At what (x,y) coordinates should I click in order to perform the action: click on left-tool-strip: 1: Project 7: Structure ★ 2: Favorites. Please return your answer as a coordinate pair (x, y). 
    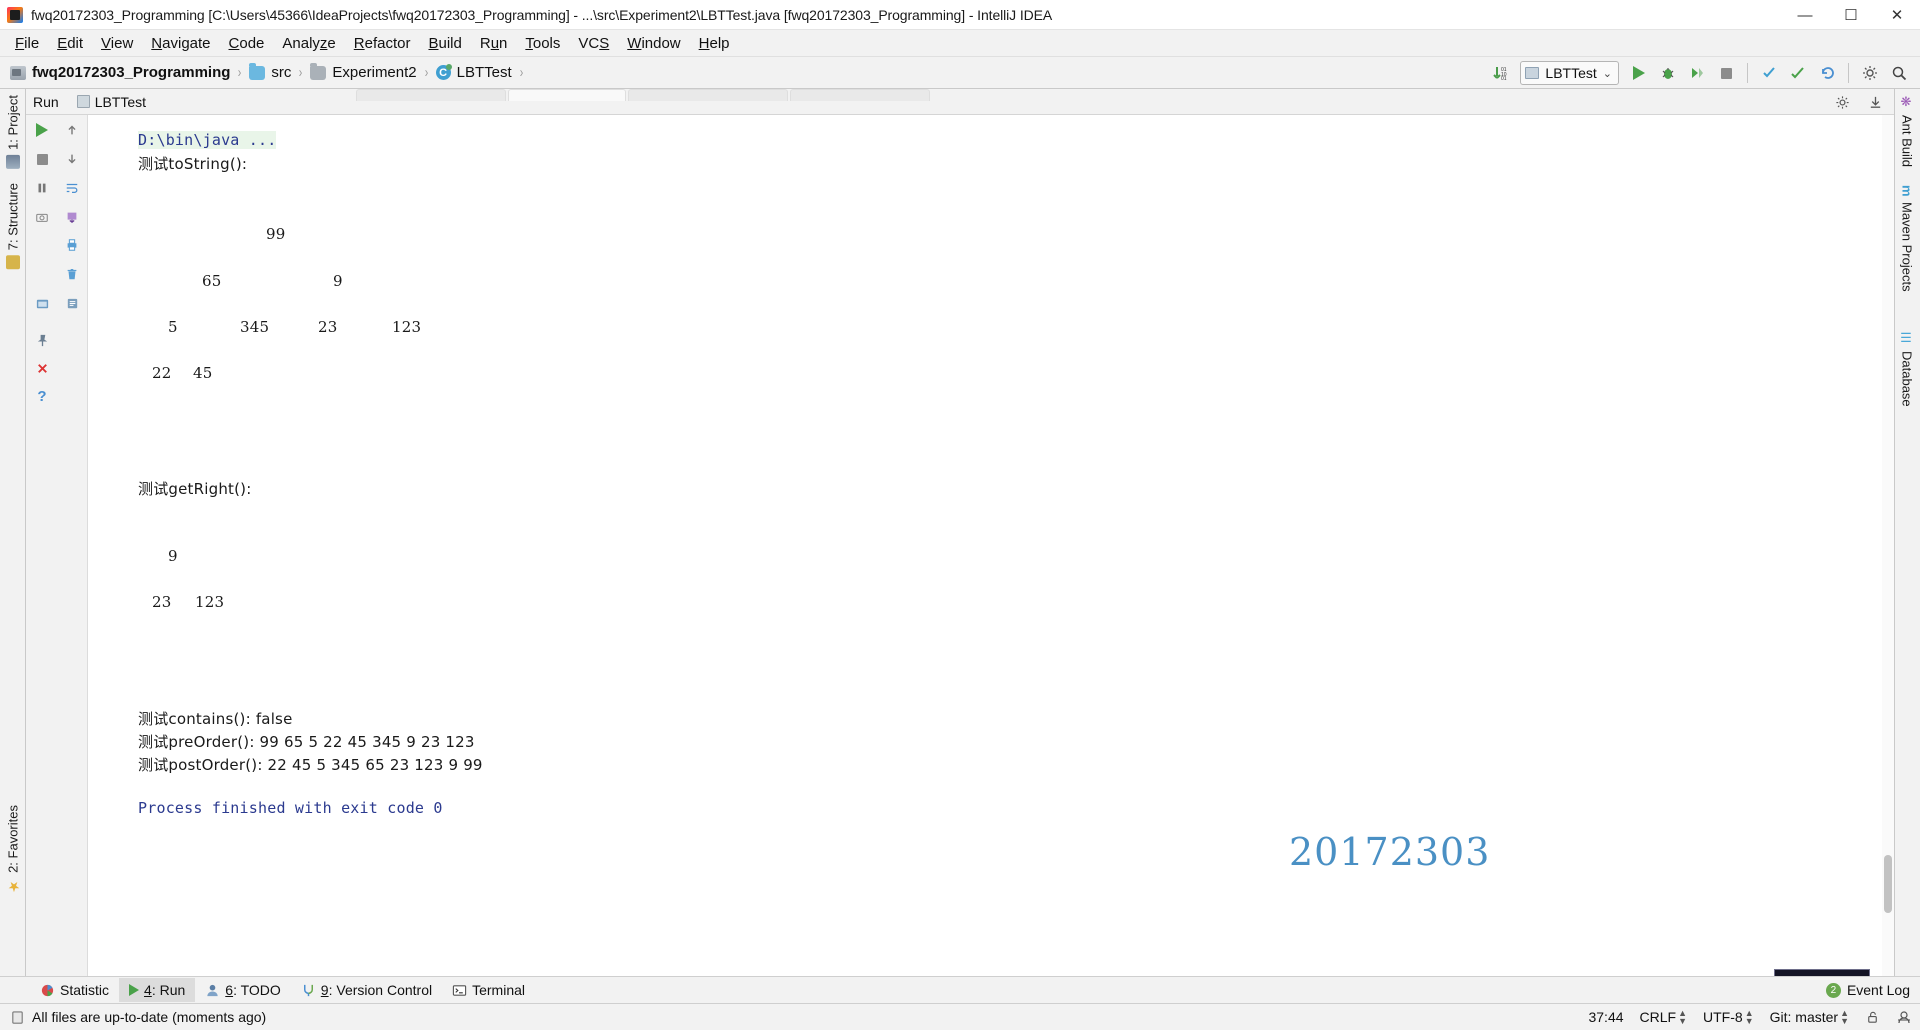
    Looking at the image, I should click on (13, 532).